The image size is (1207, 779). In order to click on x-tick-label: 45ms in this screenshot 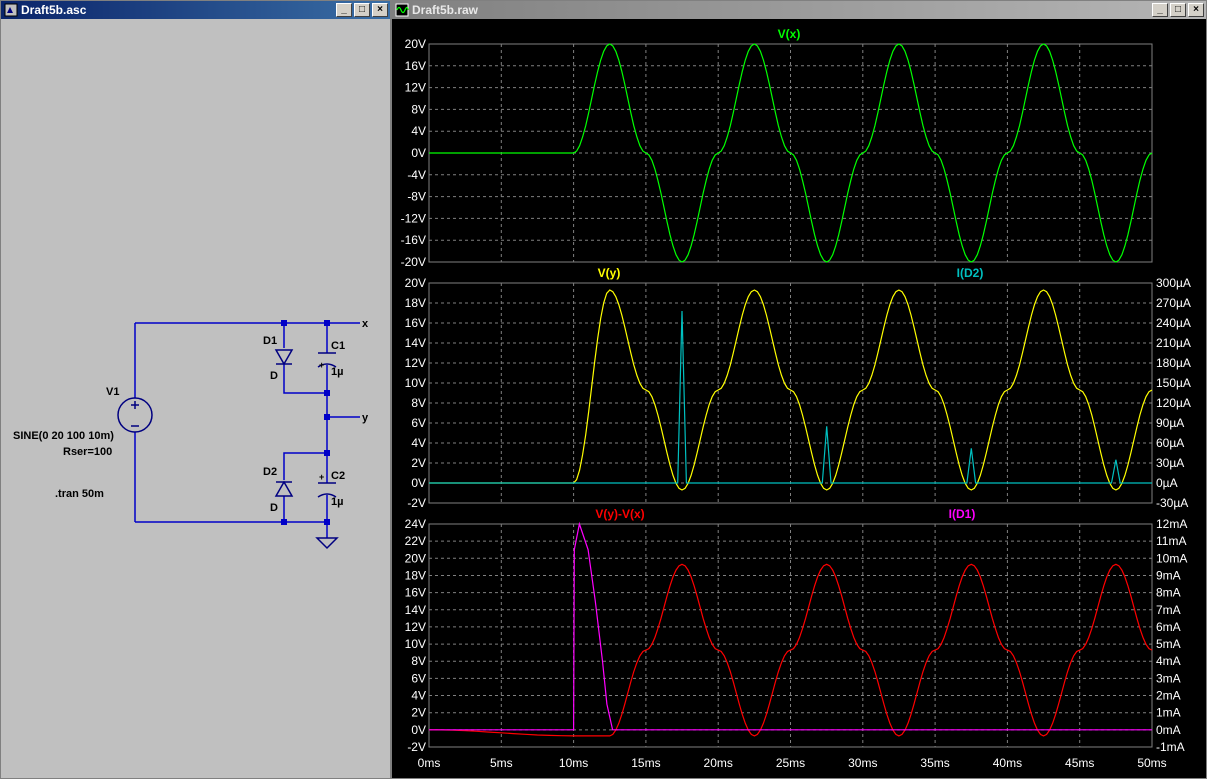, I will do `click(1079, 763)`.